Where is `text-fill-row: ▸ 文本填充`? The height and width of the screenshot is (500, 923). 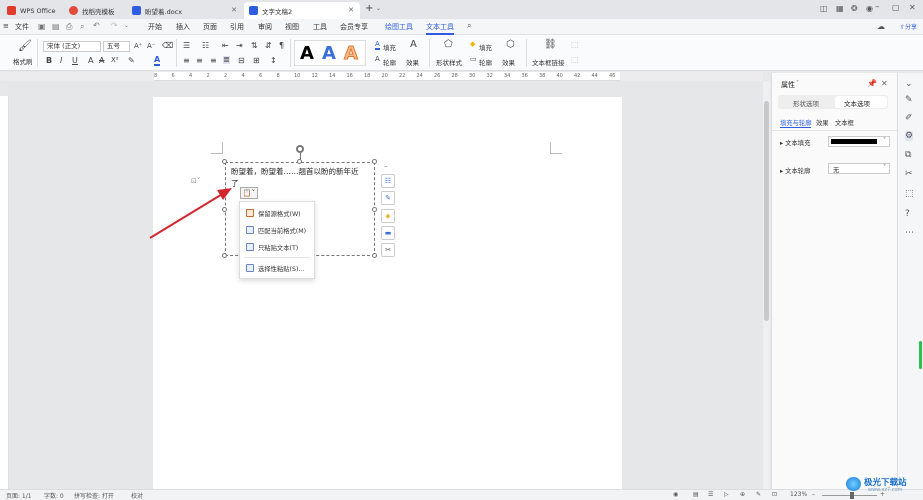 text-fill-row: ▸ 文本填充 is located at coordinates (795, 142).